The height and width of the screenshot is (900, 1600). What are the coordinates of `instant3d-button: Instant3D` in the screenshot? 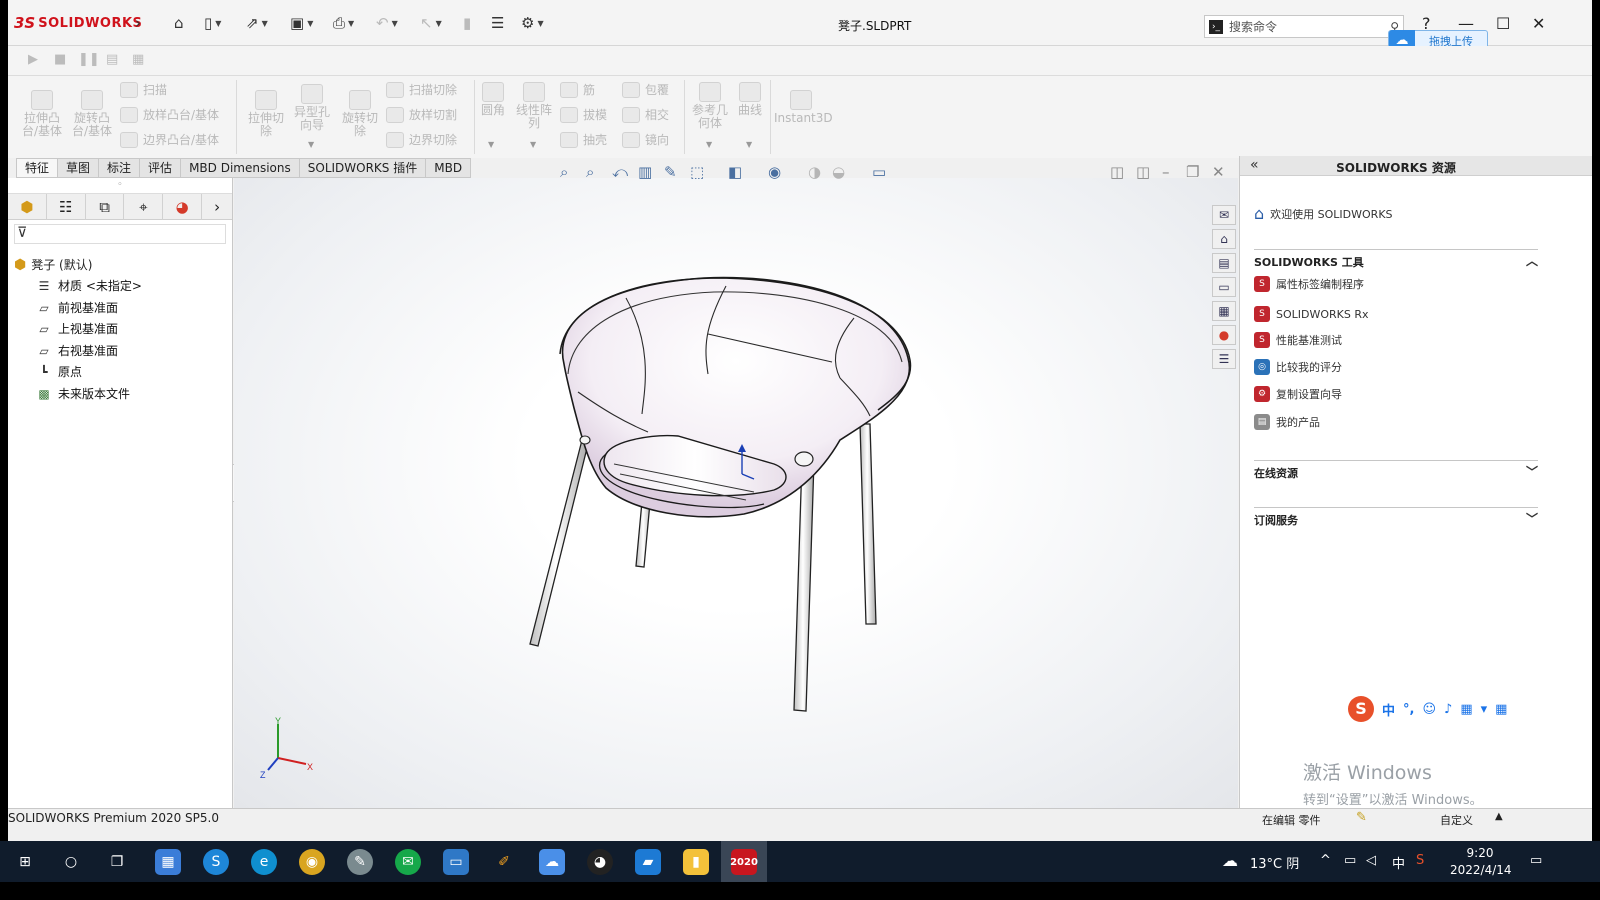 It's located at (803, 107).